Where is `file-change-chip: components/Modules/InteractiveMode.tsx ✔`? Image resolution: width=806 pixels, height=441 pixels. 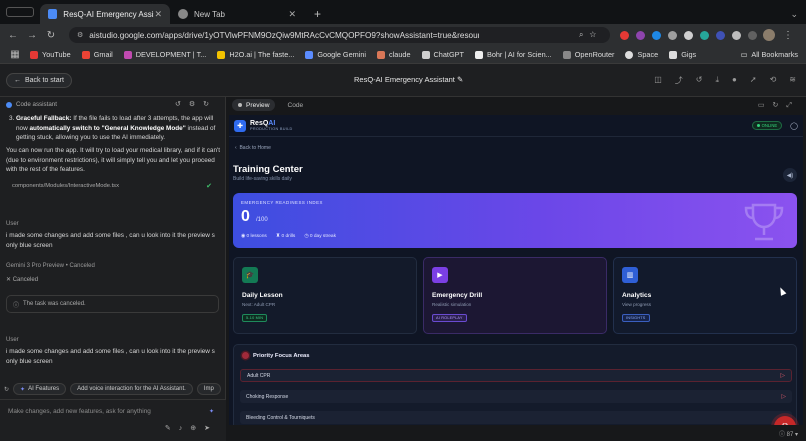 file-change-chip: components/Modules/InteractiveMode.tsx ✔ is located at coordinates (112, 186).